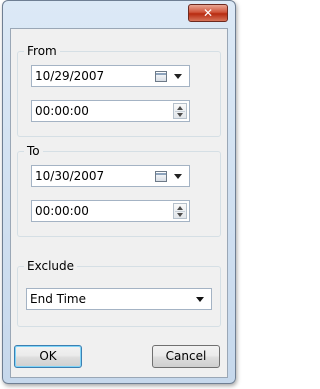  I want to click on to-time-field: 00:00:00, so click(110, 211).